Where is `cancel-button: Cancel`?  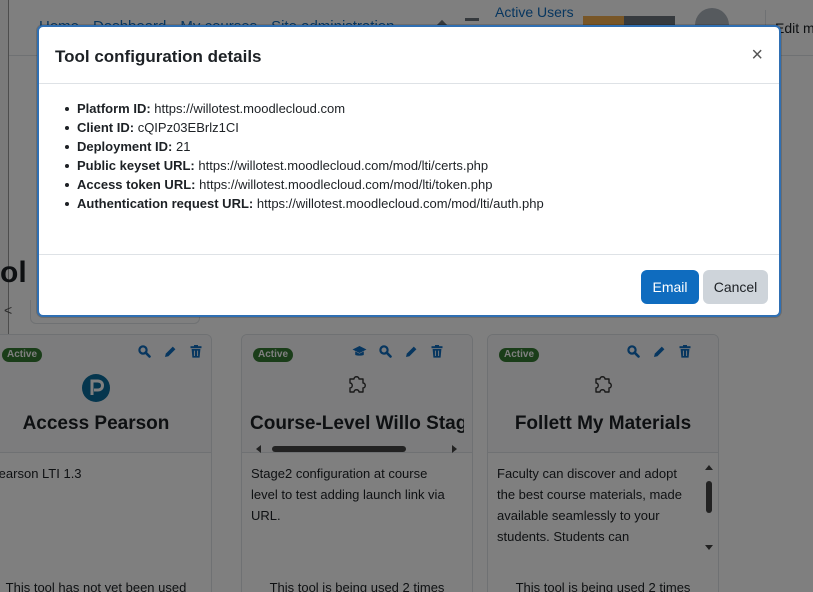 cancel-button: Cancel is located at coordinates (735, 287).